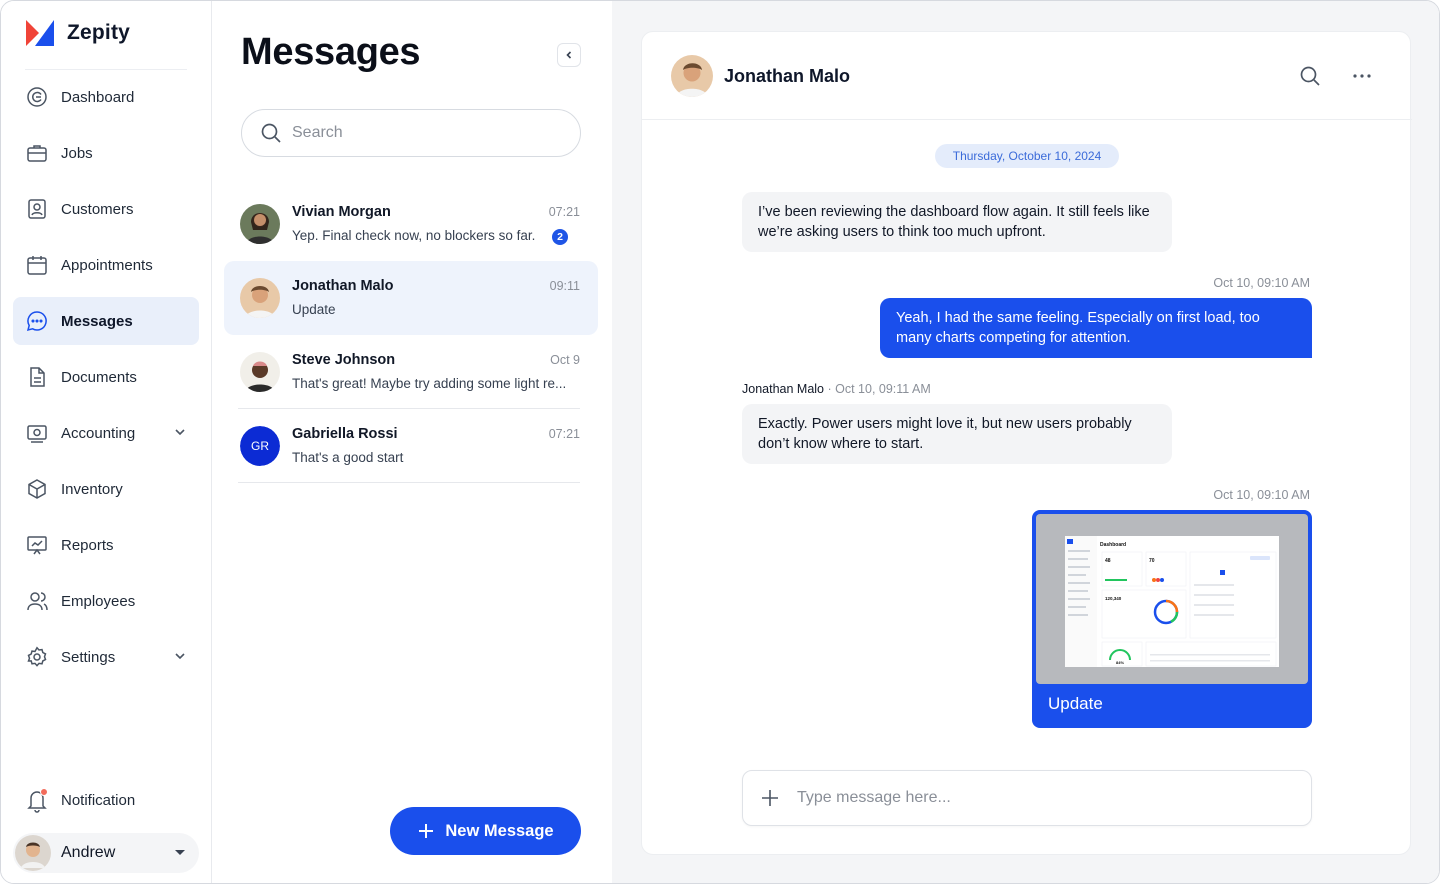  I want to click on sidebar-item-customers: Customers, so click(106, 209).